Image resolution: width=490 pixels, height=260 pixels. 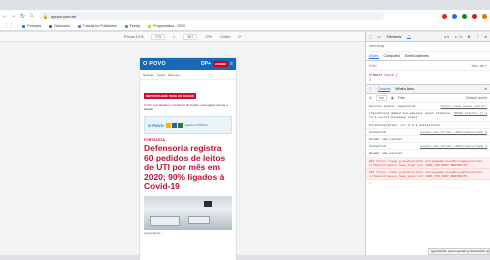 I want to click on subnav-item: Ceará, so click(x=161, y=75).